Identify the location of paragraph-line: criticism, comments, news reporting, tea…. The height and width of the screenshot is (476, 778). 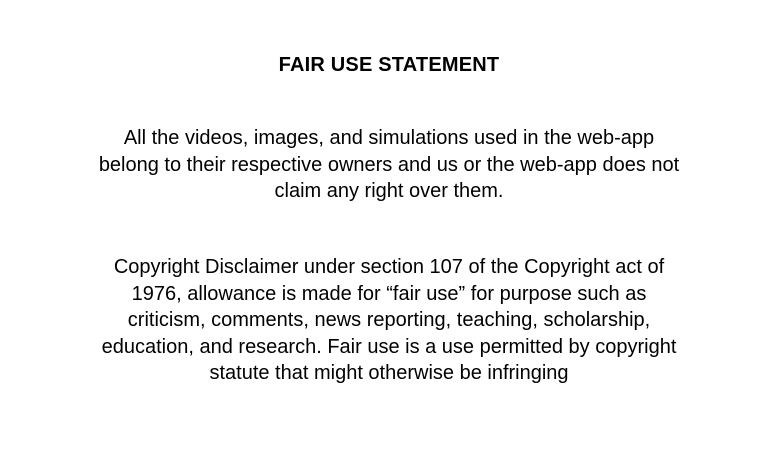
(389, 320).